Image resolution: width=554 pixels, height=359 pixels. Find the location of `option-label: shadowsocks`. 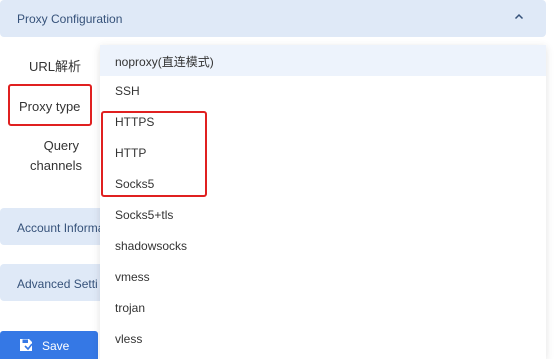

option-label: shadowsocks is located at coordinates (151, 246).